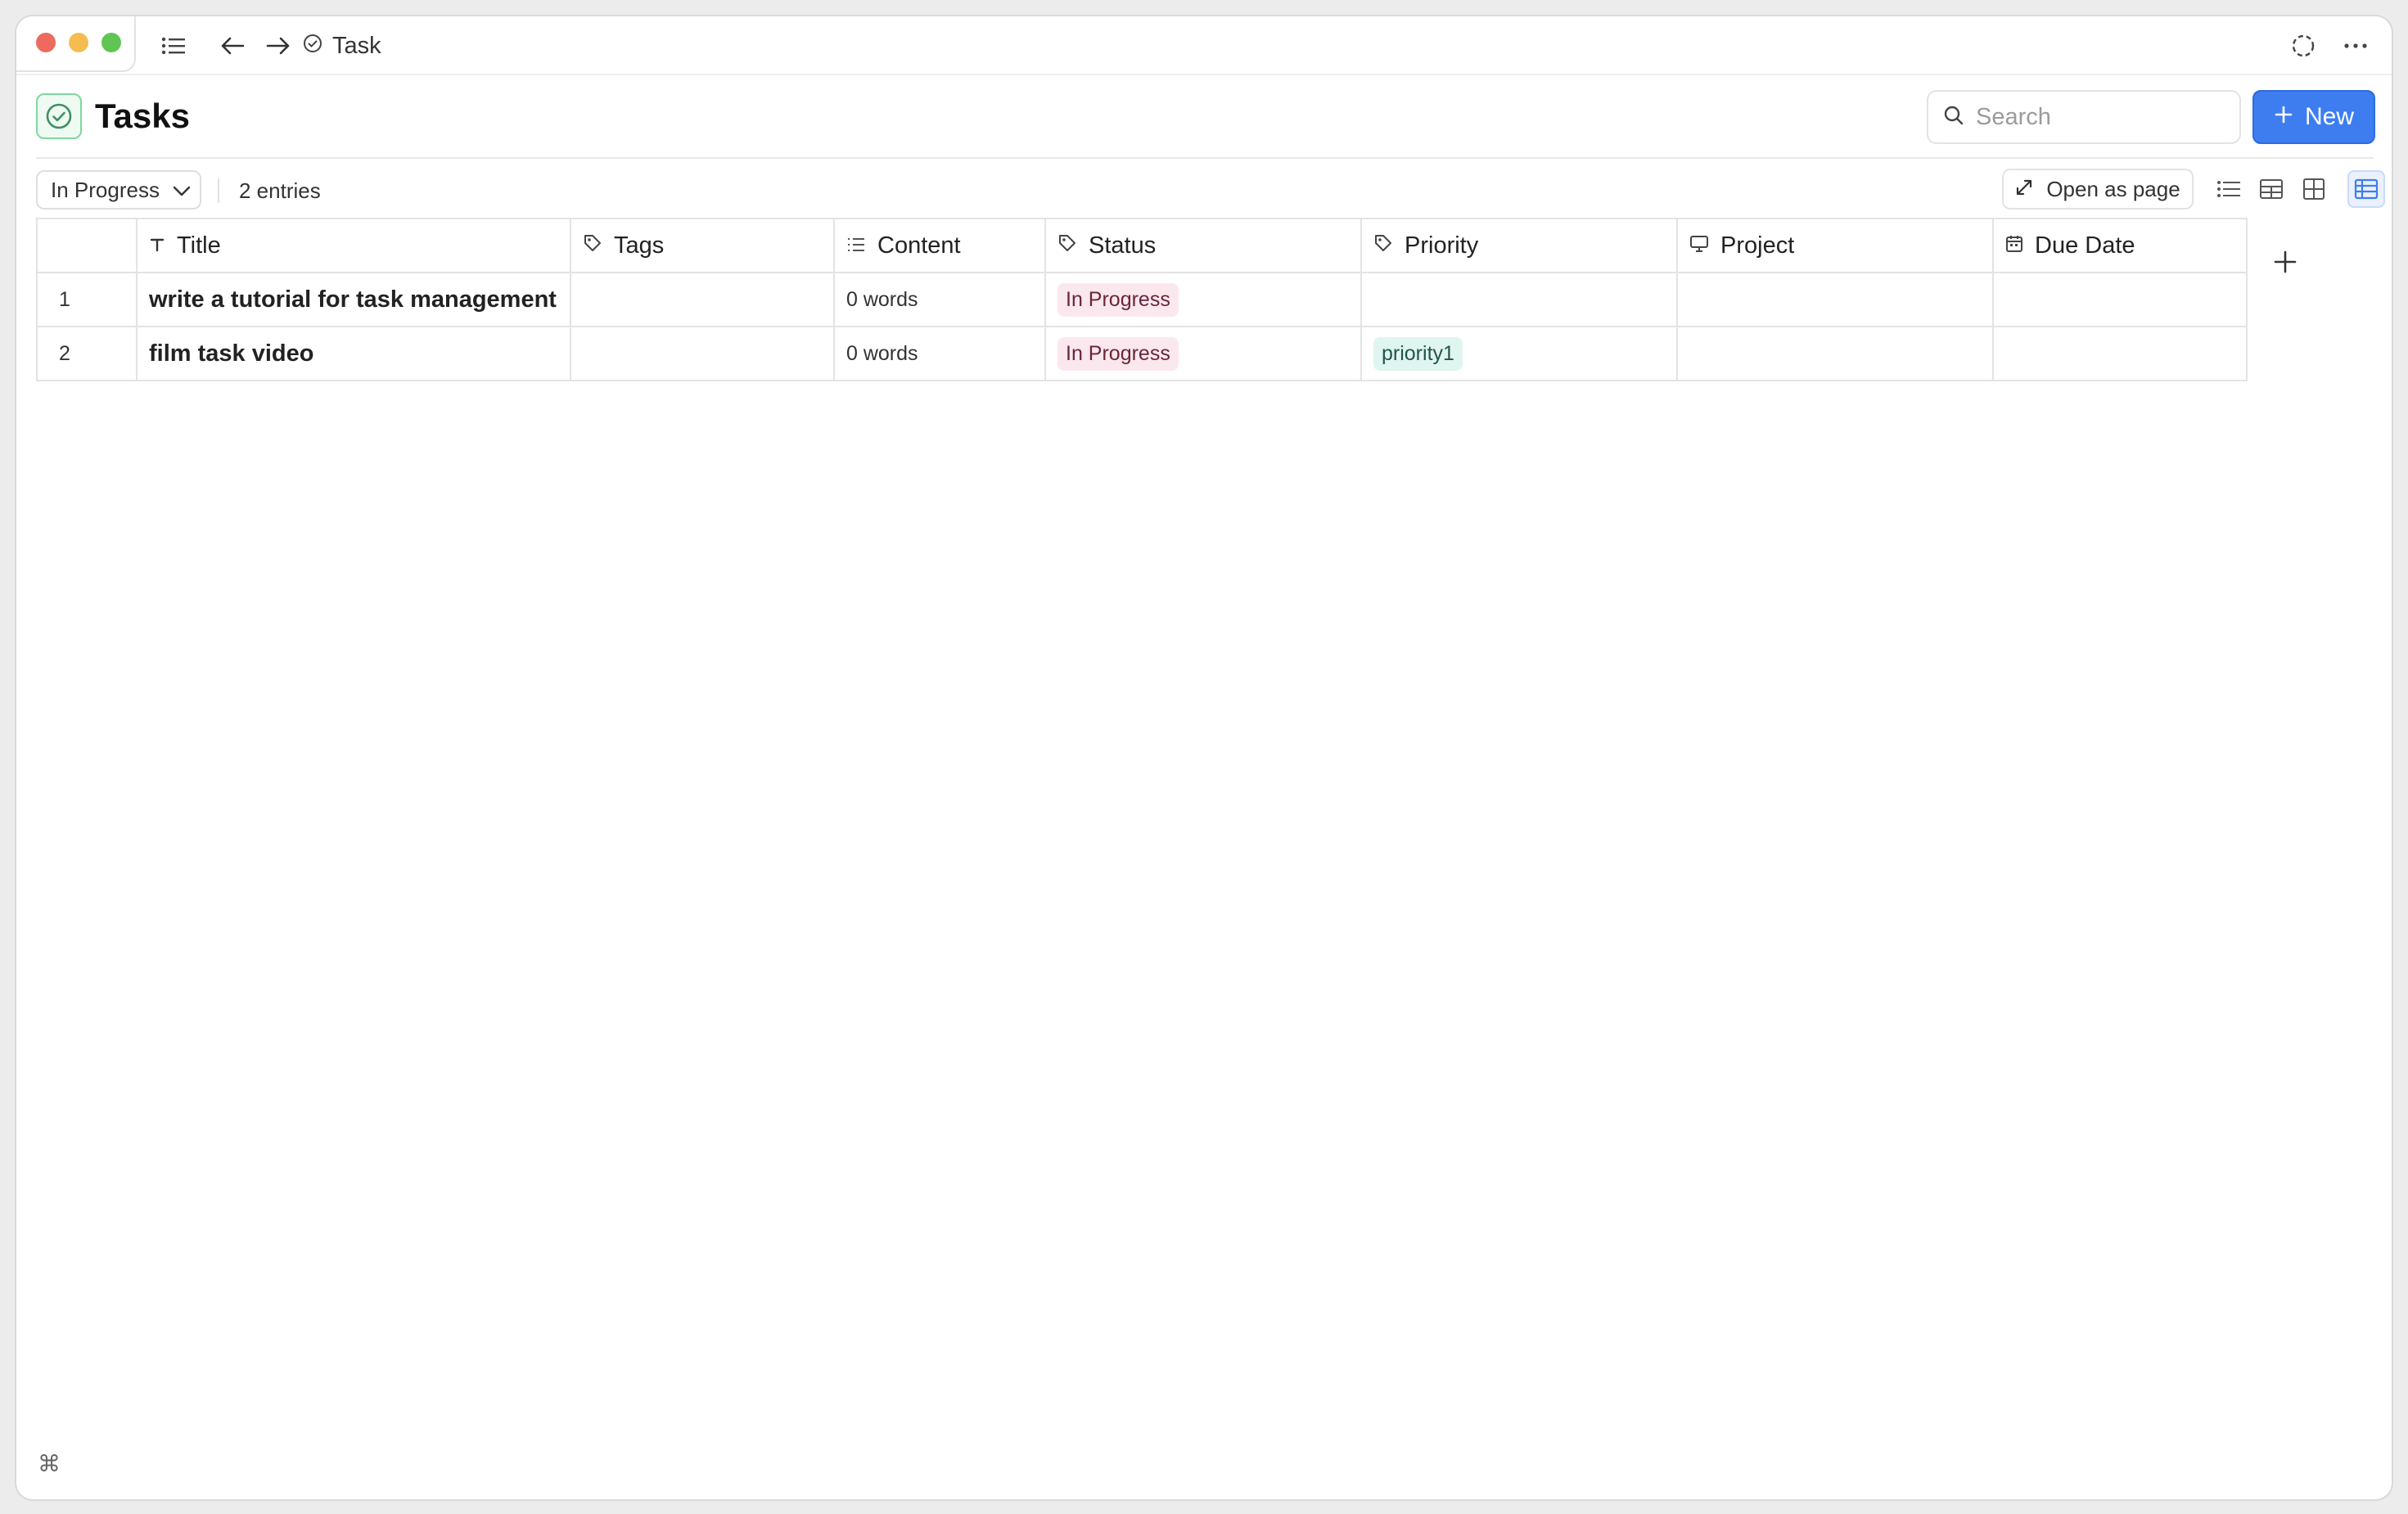  I want to click on forward-arrow-icon, so click(278, 45).